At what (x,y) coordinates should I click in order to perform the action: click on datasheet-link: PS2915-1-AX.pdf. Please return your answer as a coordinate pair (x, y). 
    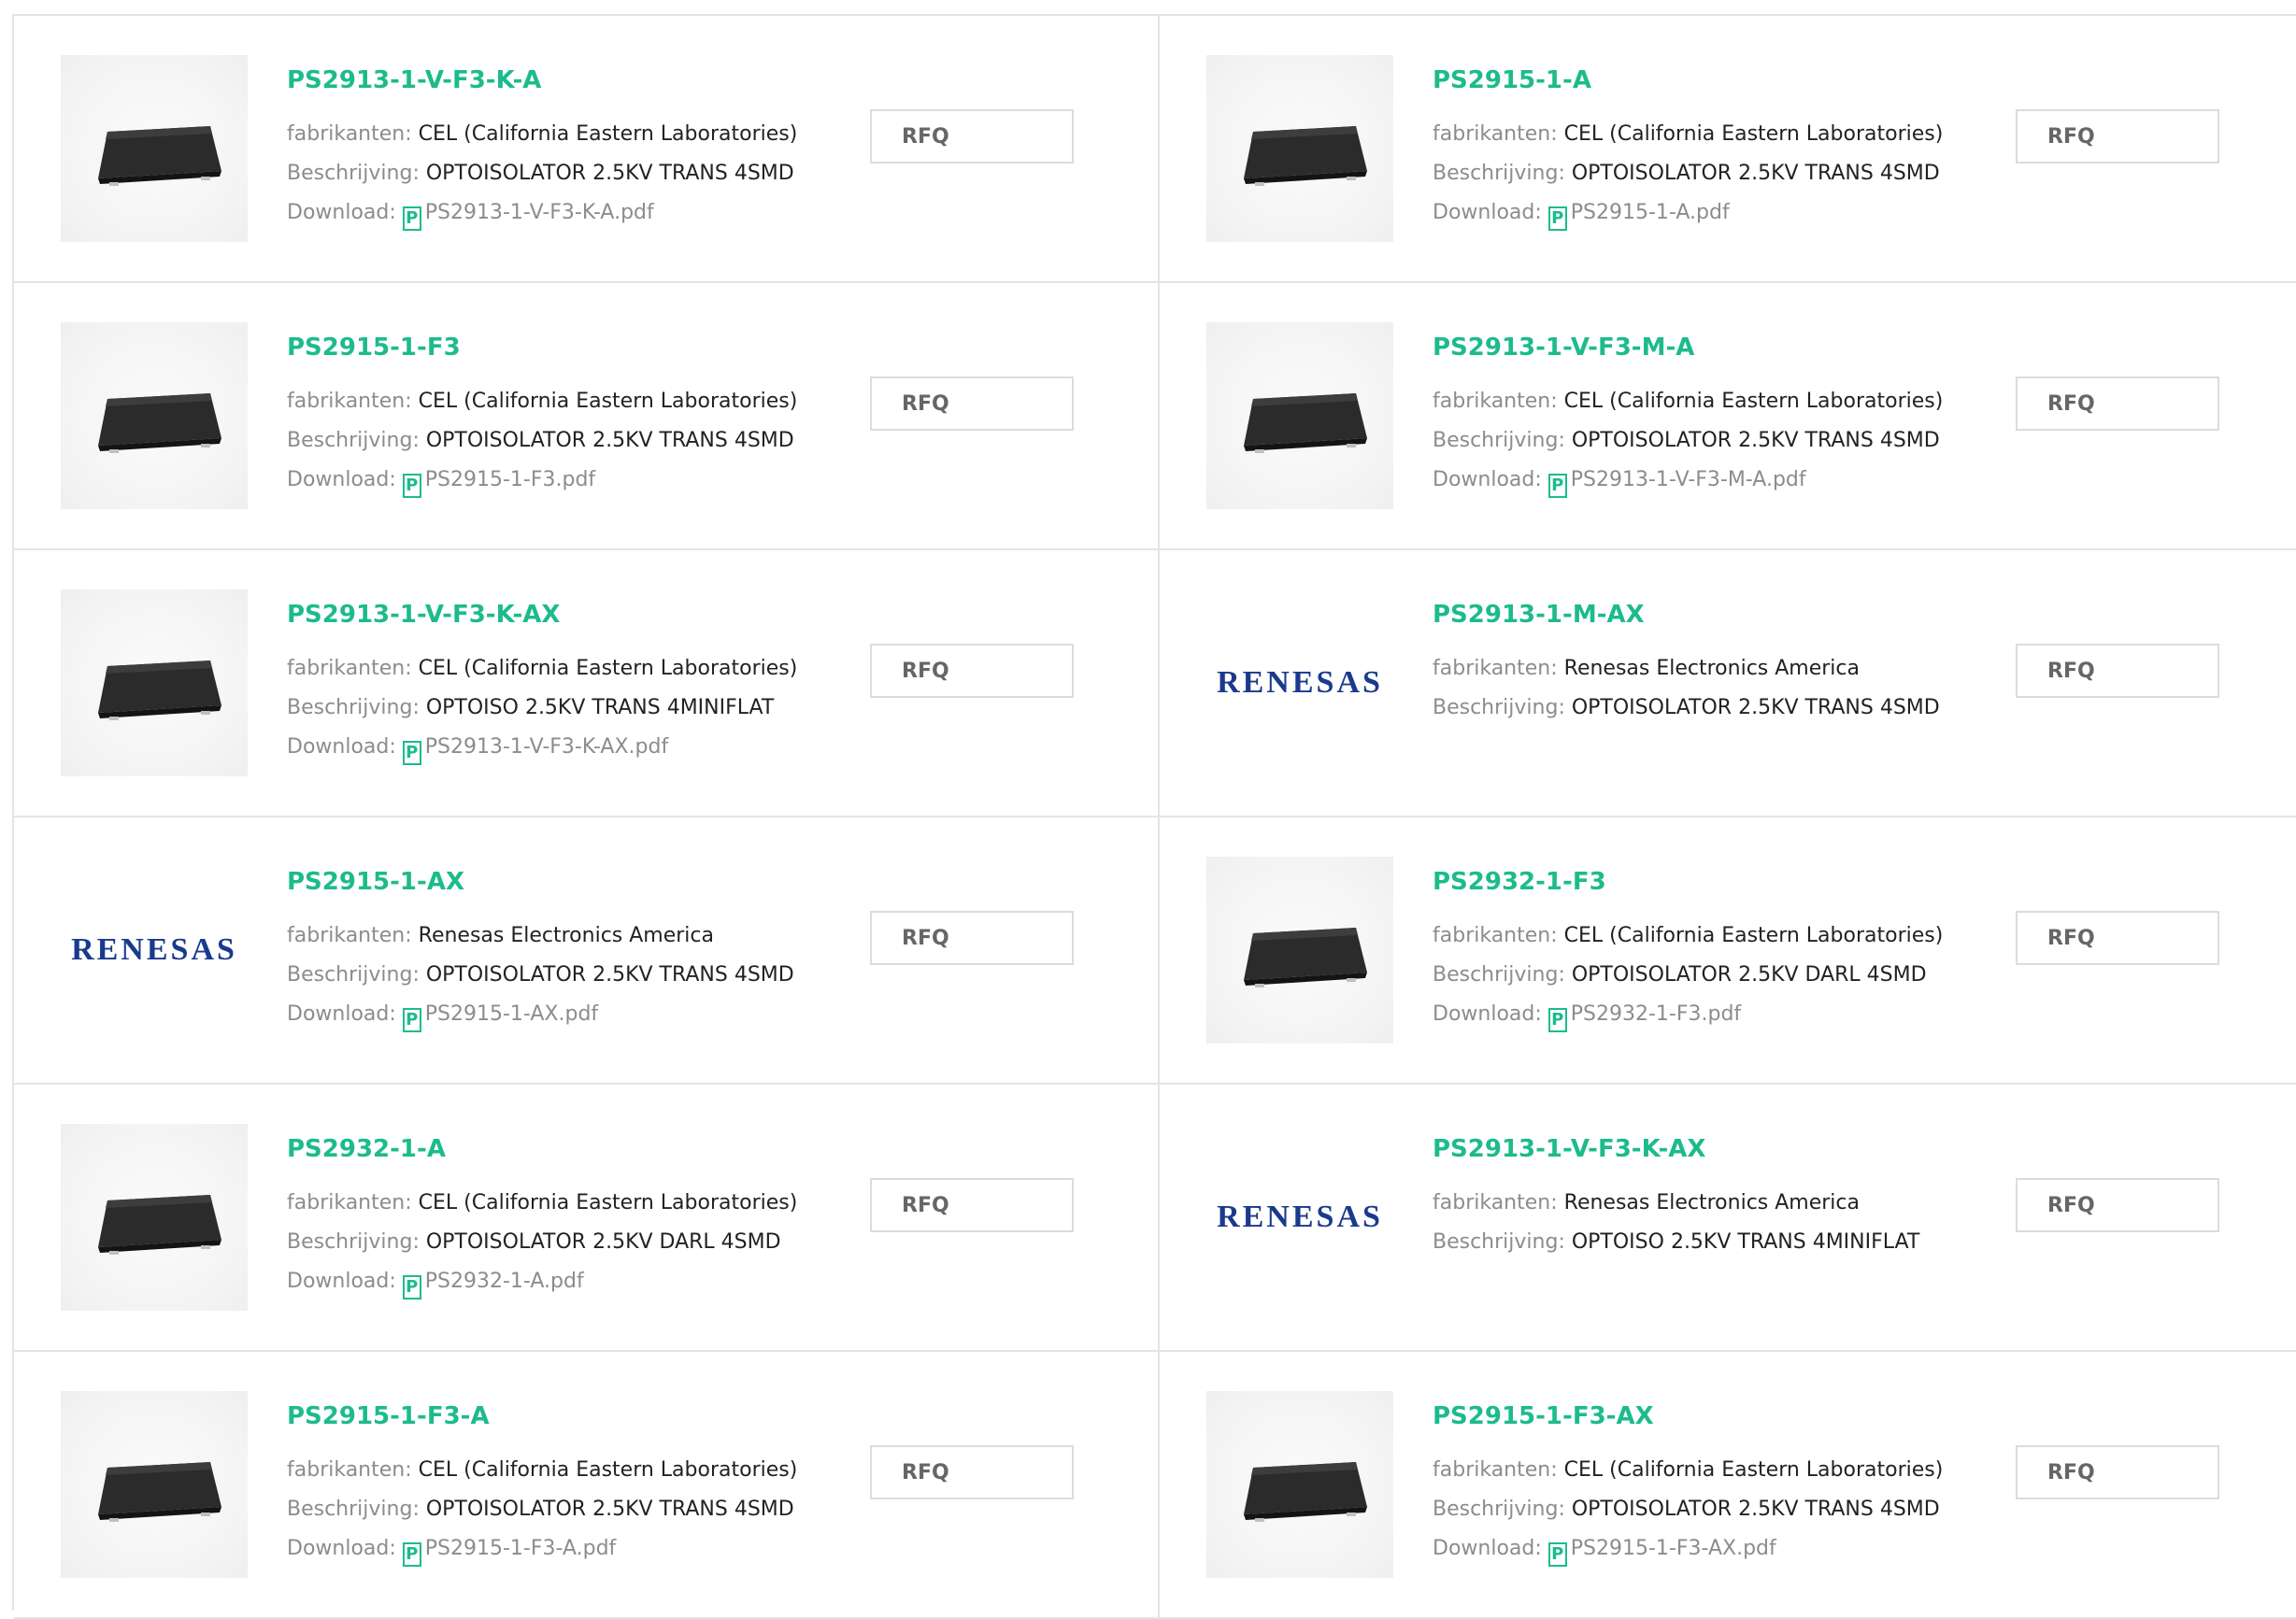
    Looking at the image, I should click on (511, 1014).